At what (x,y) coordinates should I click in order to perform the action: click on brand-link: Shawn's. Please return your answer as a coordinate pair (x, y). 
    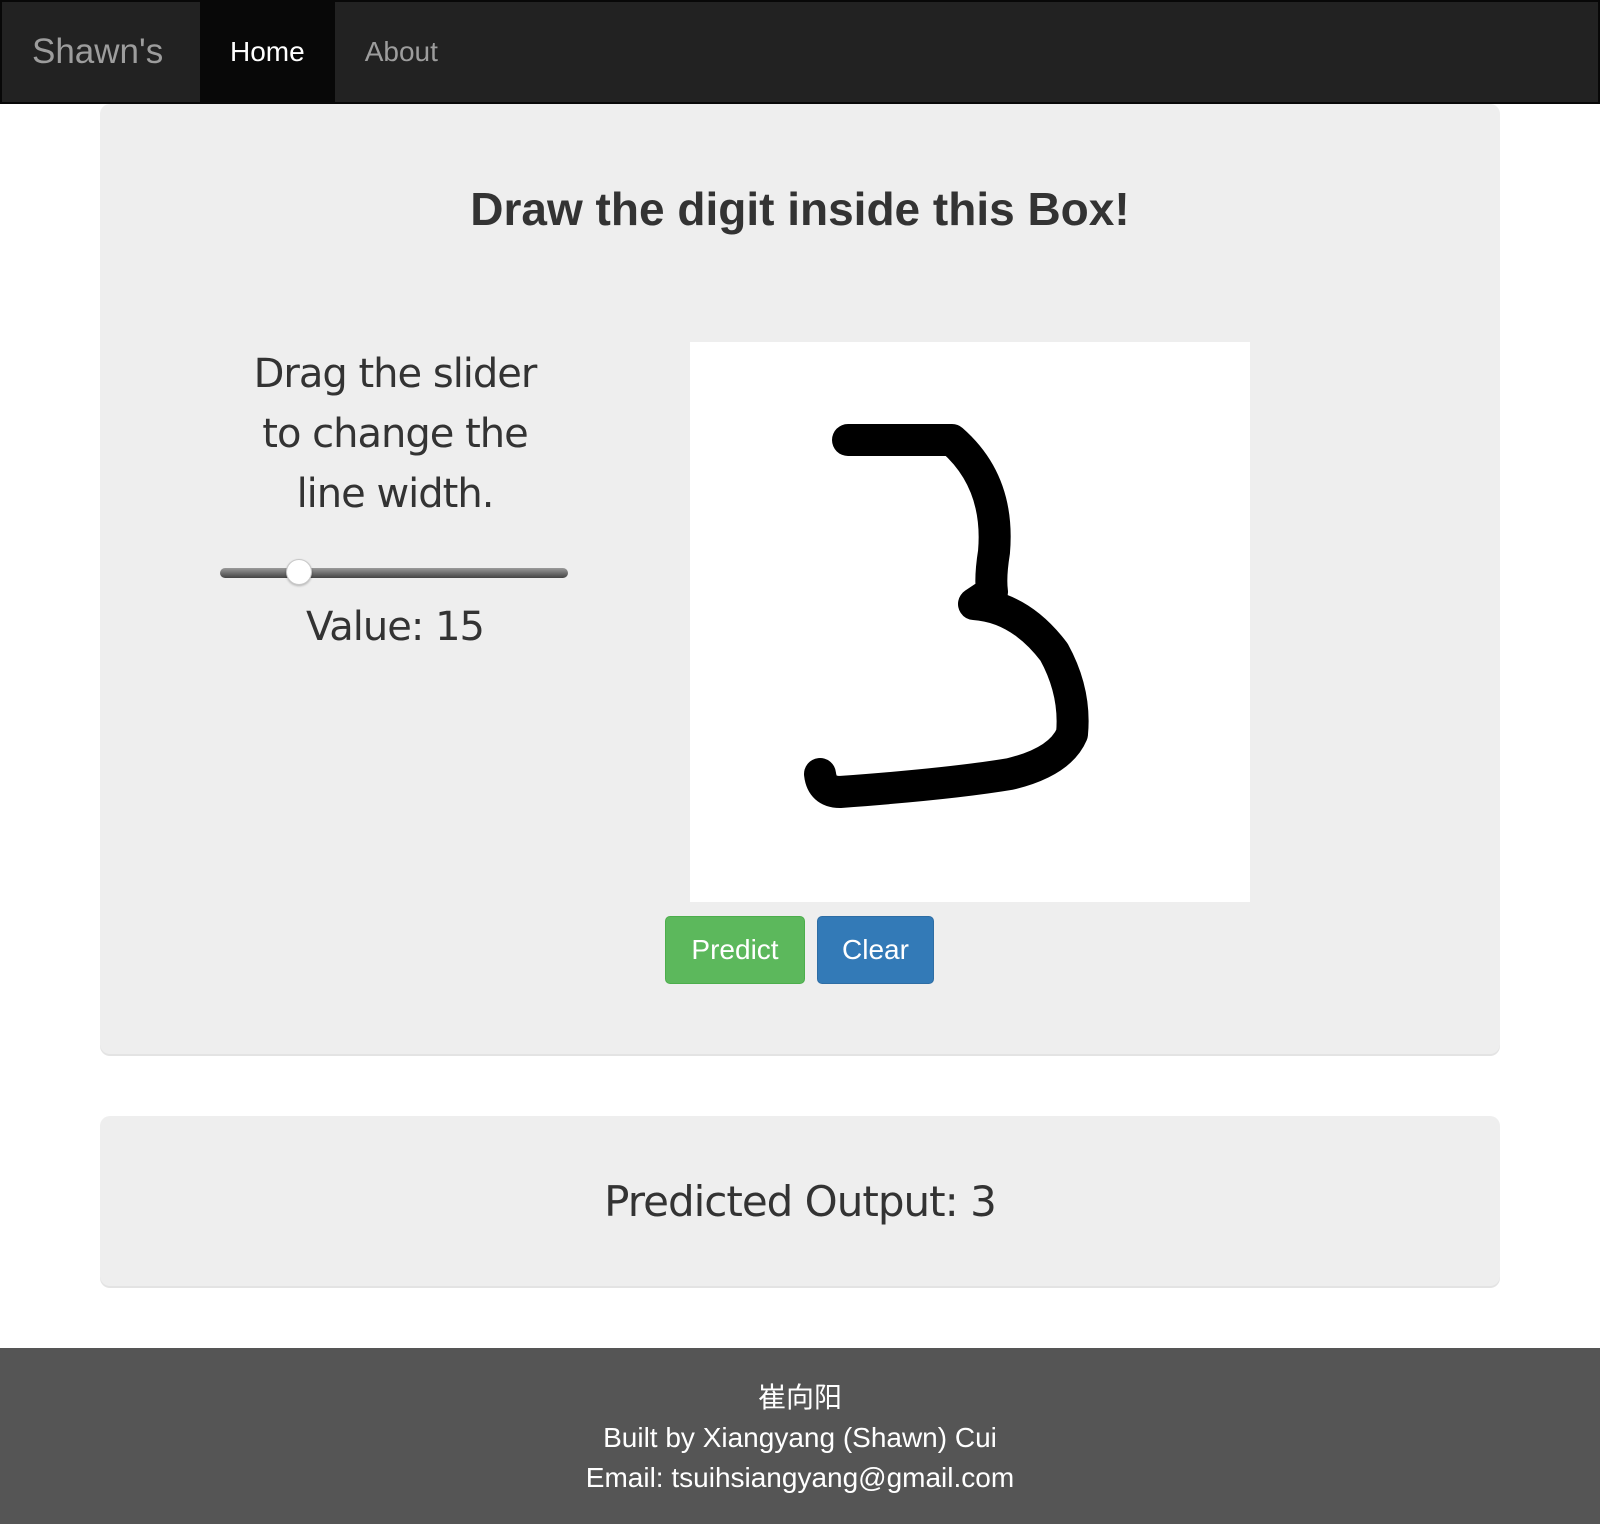
    Looking at the image, I should click on (101, 52).